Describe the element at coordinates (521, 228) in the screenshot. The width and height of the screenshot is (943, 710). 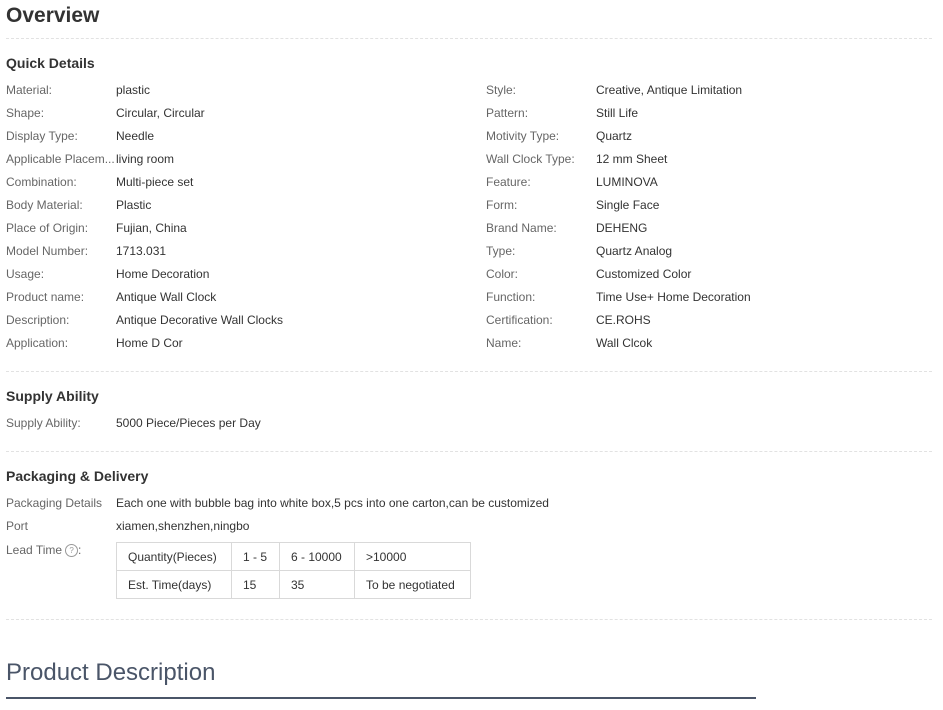
I see `detail-label: Brand Name:` at that location.